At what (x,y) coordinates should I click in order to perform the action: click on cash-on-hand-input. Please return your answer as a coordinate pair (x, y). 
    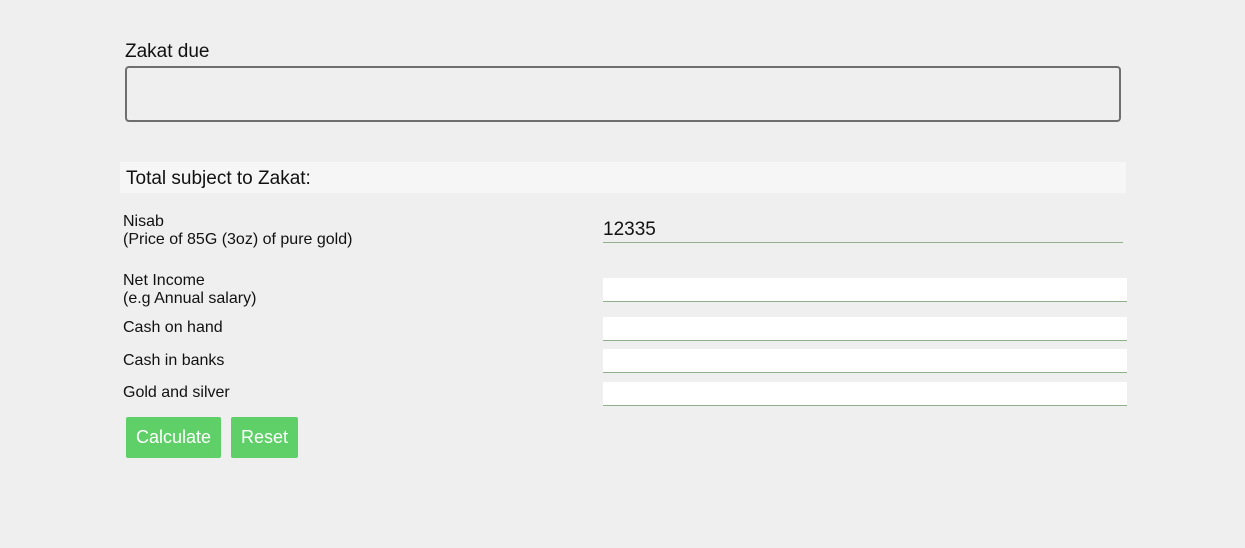
    Looking at the image, I should click on (865, 329).